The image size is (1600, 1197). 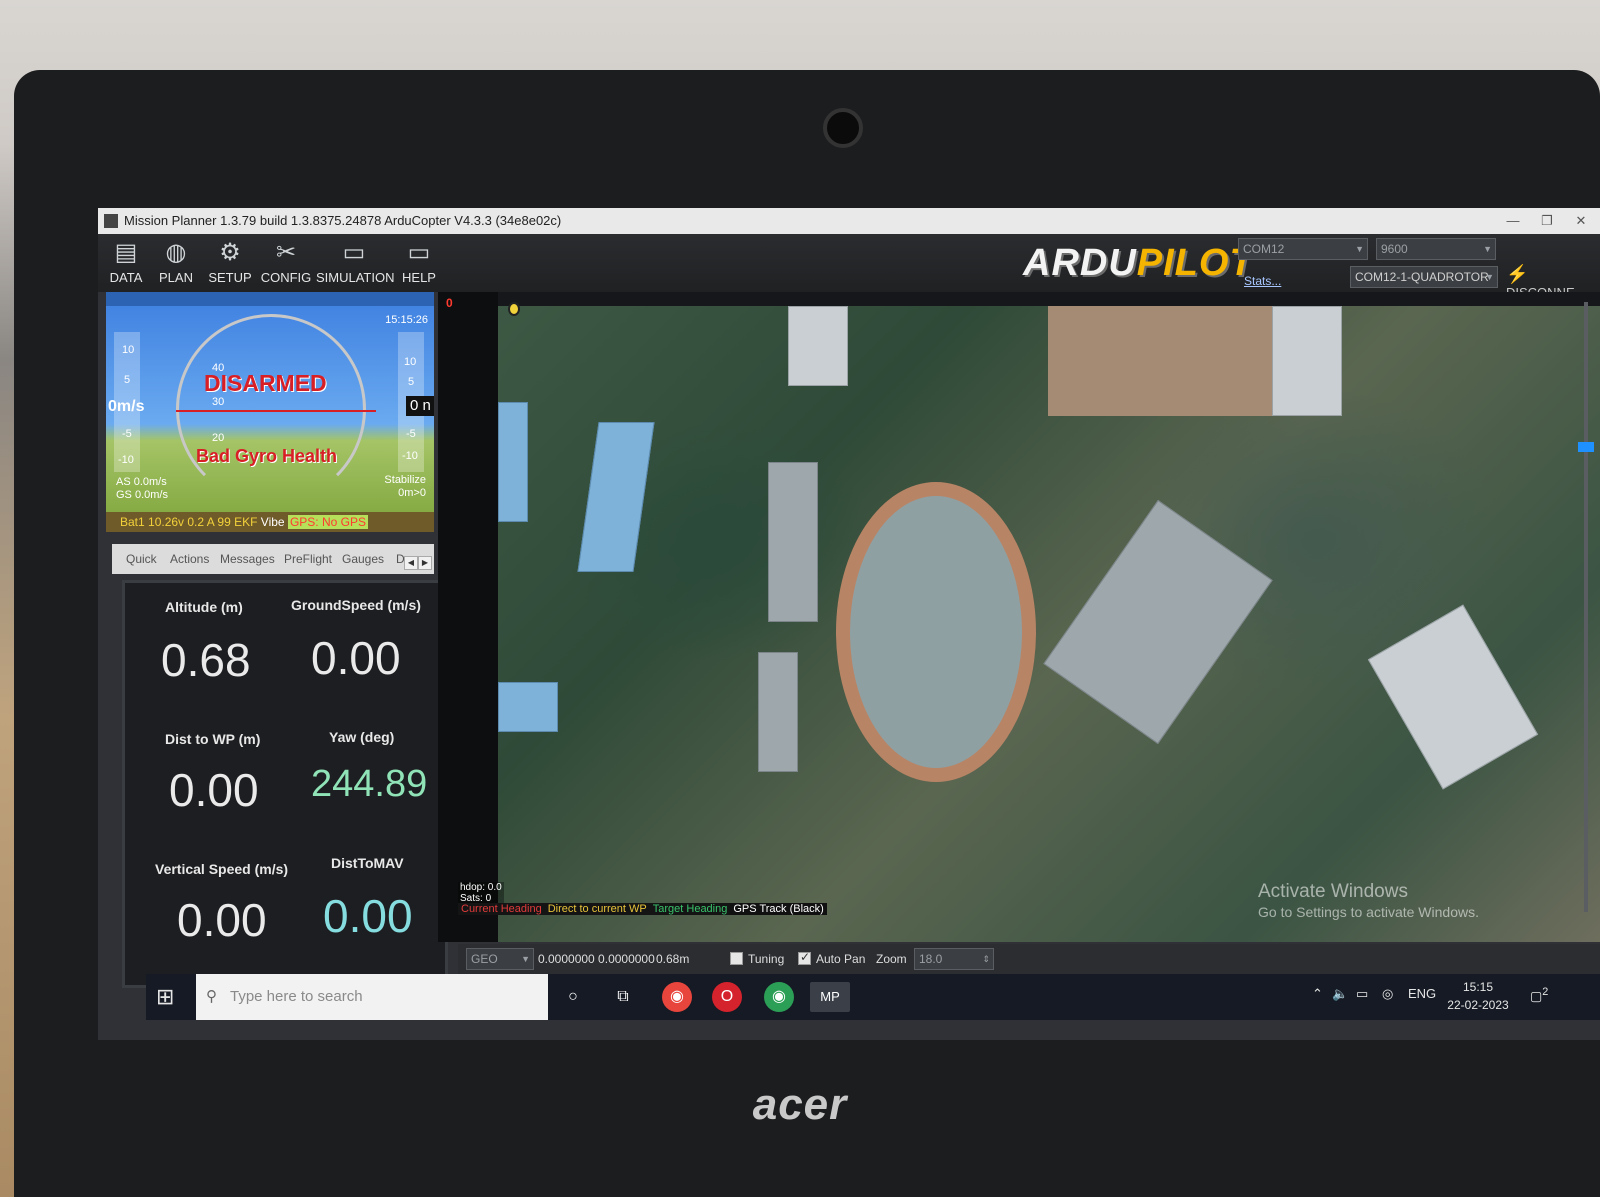 I want to click on mission-planner-taskbar-icon: MP, so click(x=830, y=997).